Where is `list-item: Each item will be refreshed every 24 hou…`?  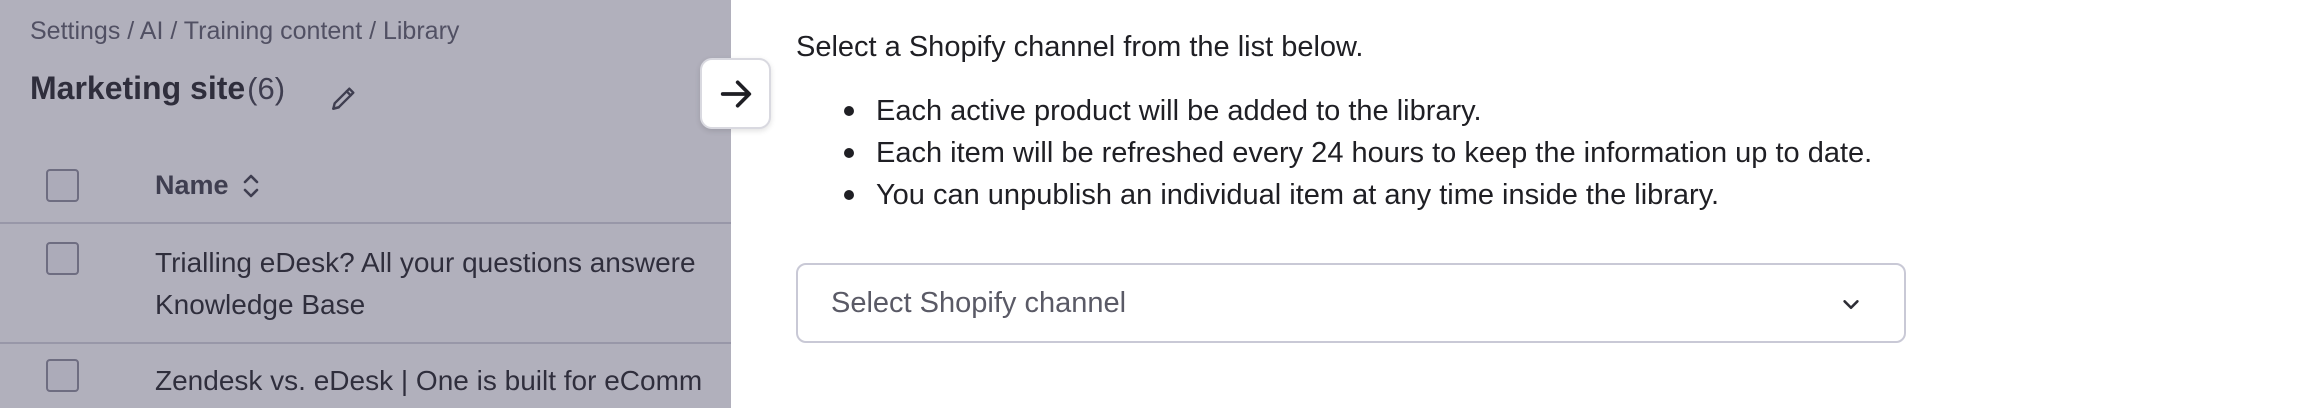
list-item: Each item will be refreshed every 24 hou… is located at coordinates (1334, 153).